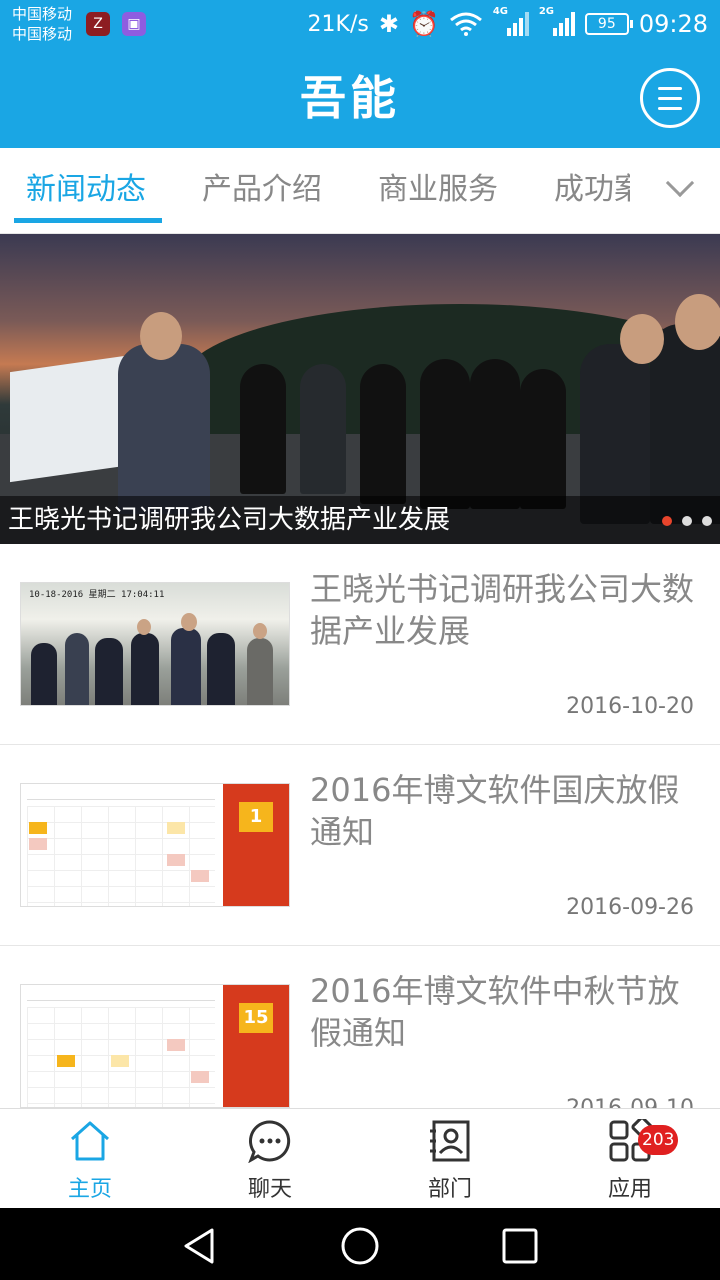 The height and width of the screenshot is (1280, 720). I want to click on tab-news: 新闻动态, so click(86, 186).